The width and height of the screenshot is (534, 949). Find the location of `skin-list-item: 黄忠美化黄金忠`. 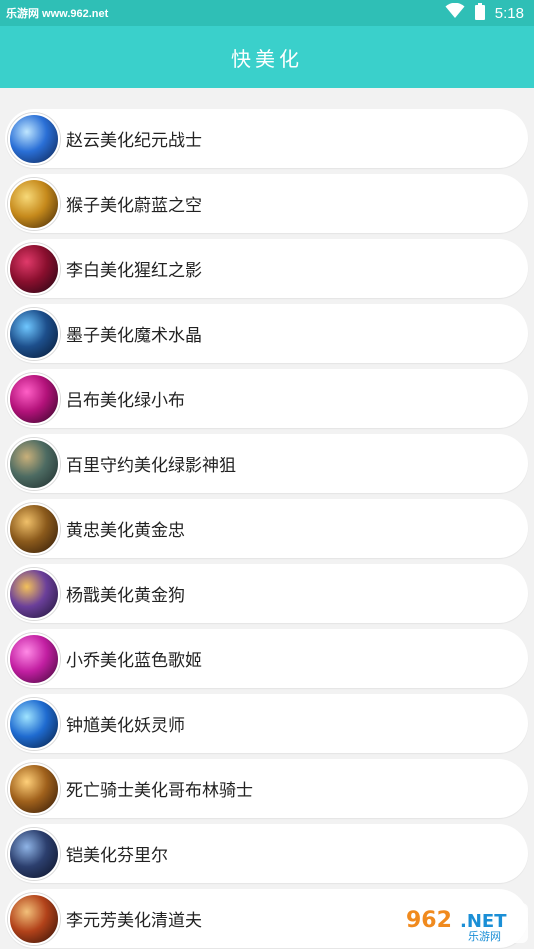

skin-list-item: 黄忠美化黄金忠 is located at coordinates (266, 528).